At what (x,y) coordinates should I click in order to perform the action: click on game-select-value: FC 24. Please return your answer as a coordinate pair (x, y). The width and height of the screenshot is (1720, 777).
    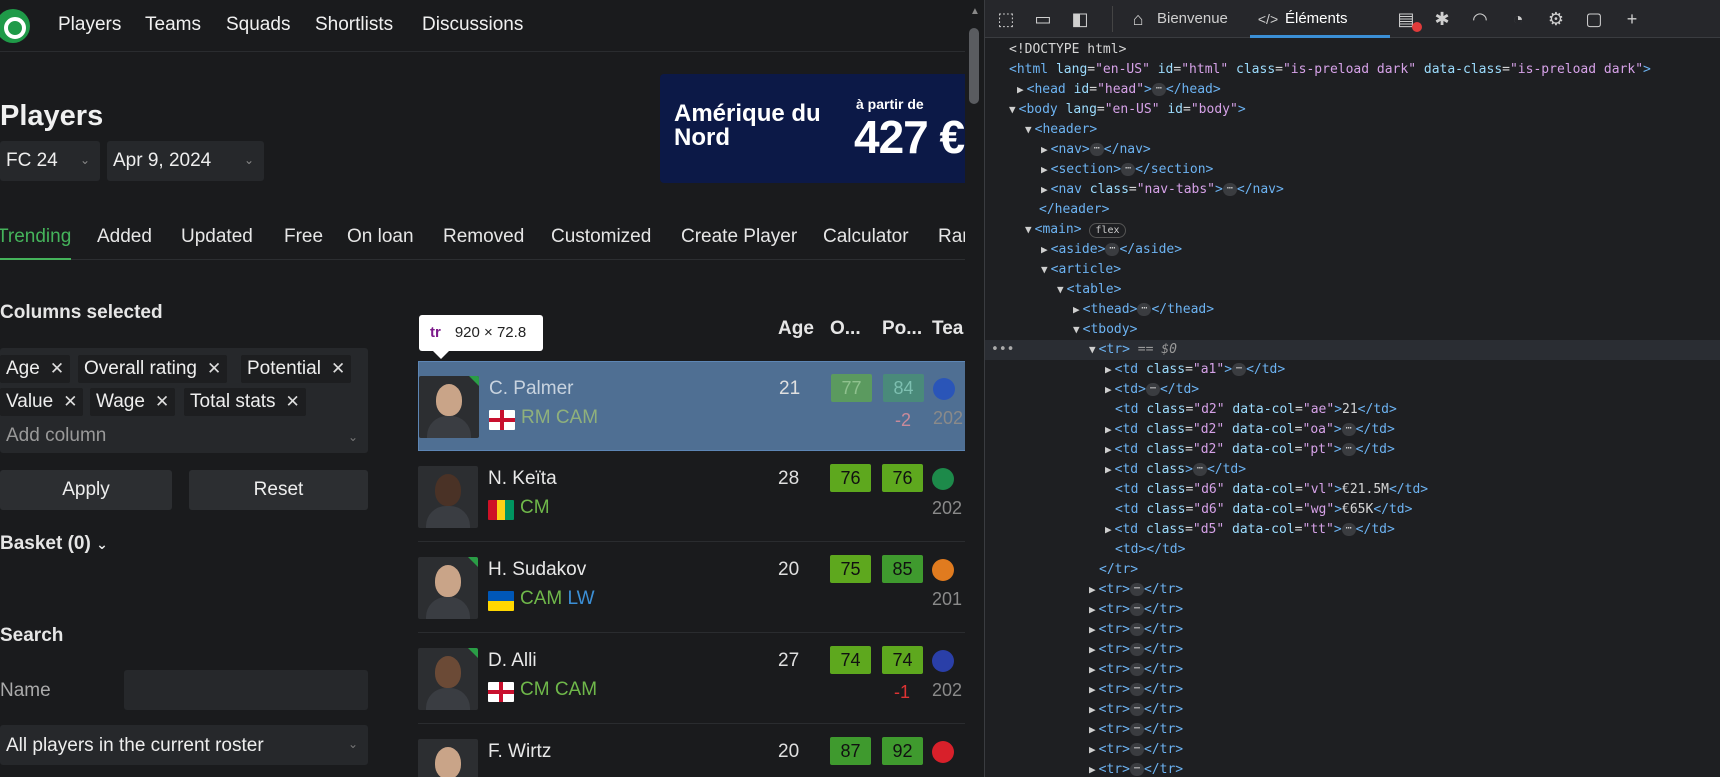
    Looking at the image, I should click on (32, 160).